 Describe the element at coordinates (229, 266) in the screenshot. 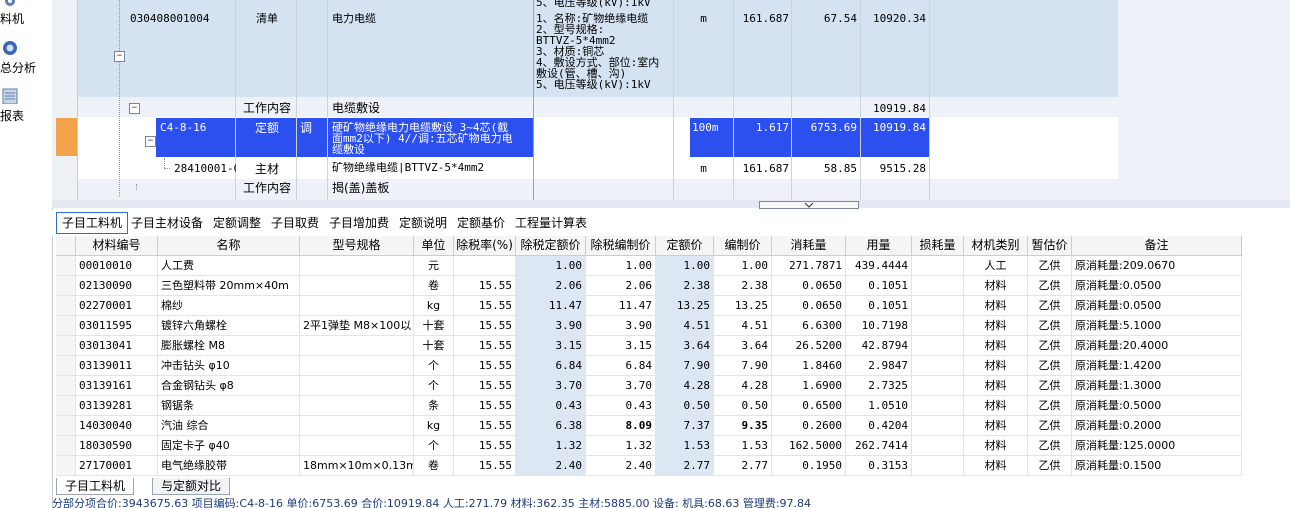

I see `material-name-cell: 人工费` at that location.